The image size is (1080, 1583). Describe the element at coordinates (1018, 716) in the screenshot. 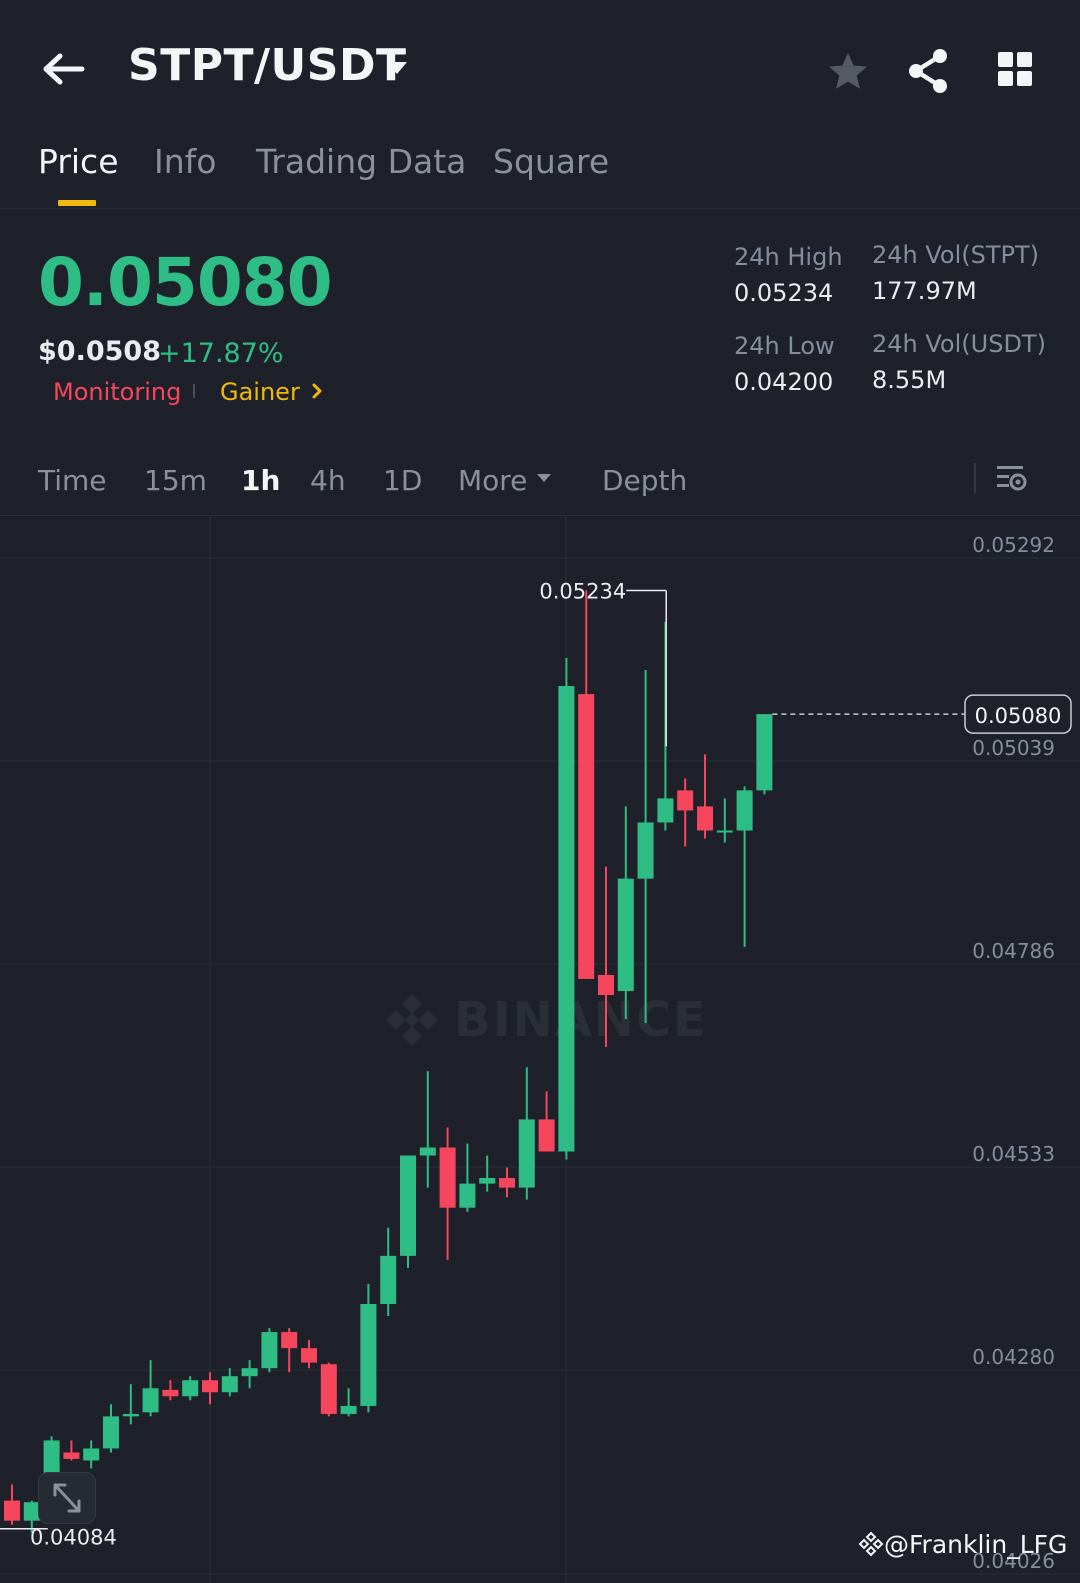

I see `last-price-label: 0.05080` at that location.